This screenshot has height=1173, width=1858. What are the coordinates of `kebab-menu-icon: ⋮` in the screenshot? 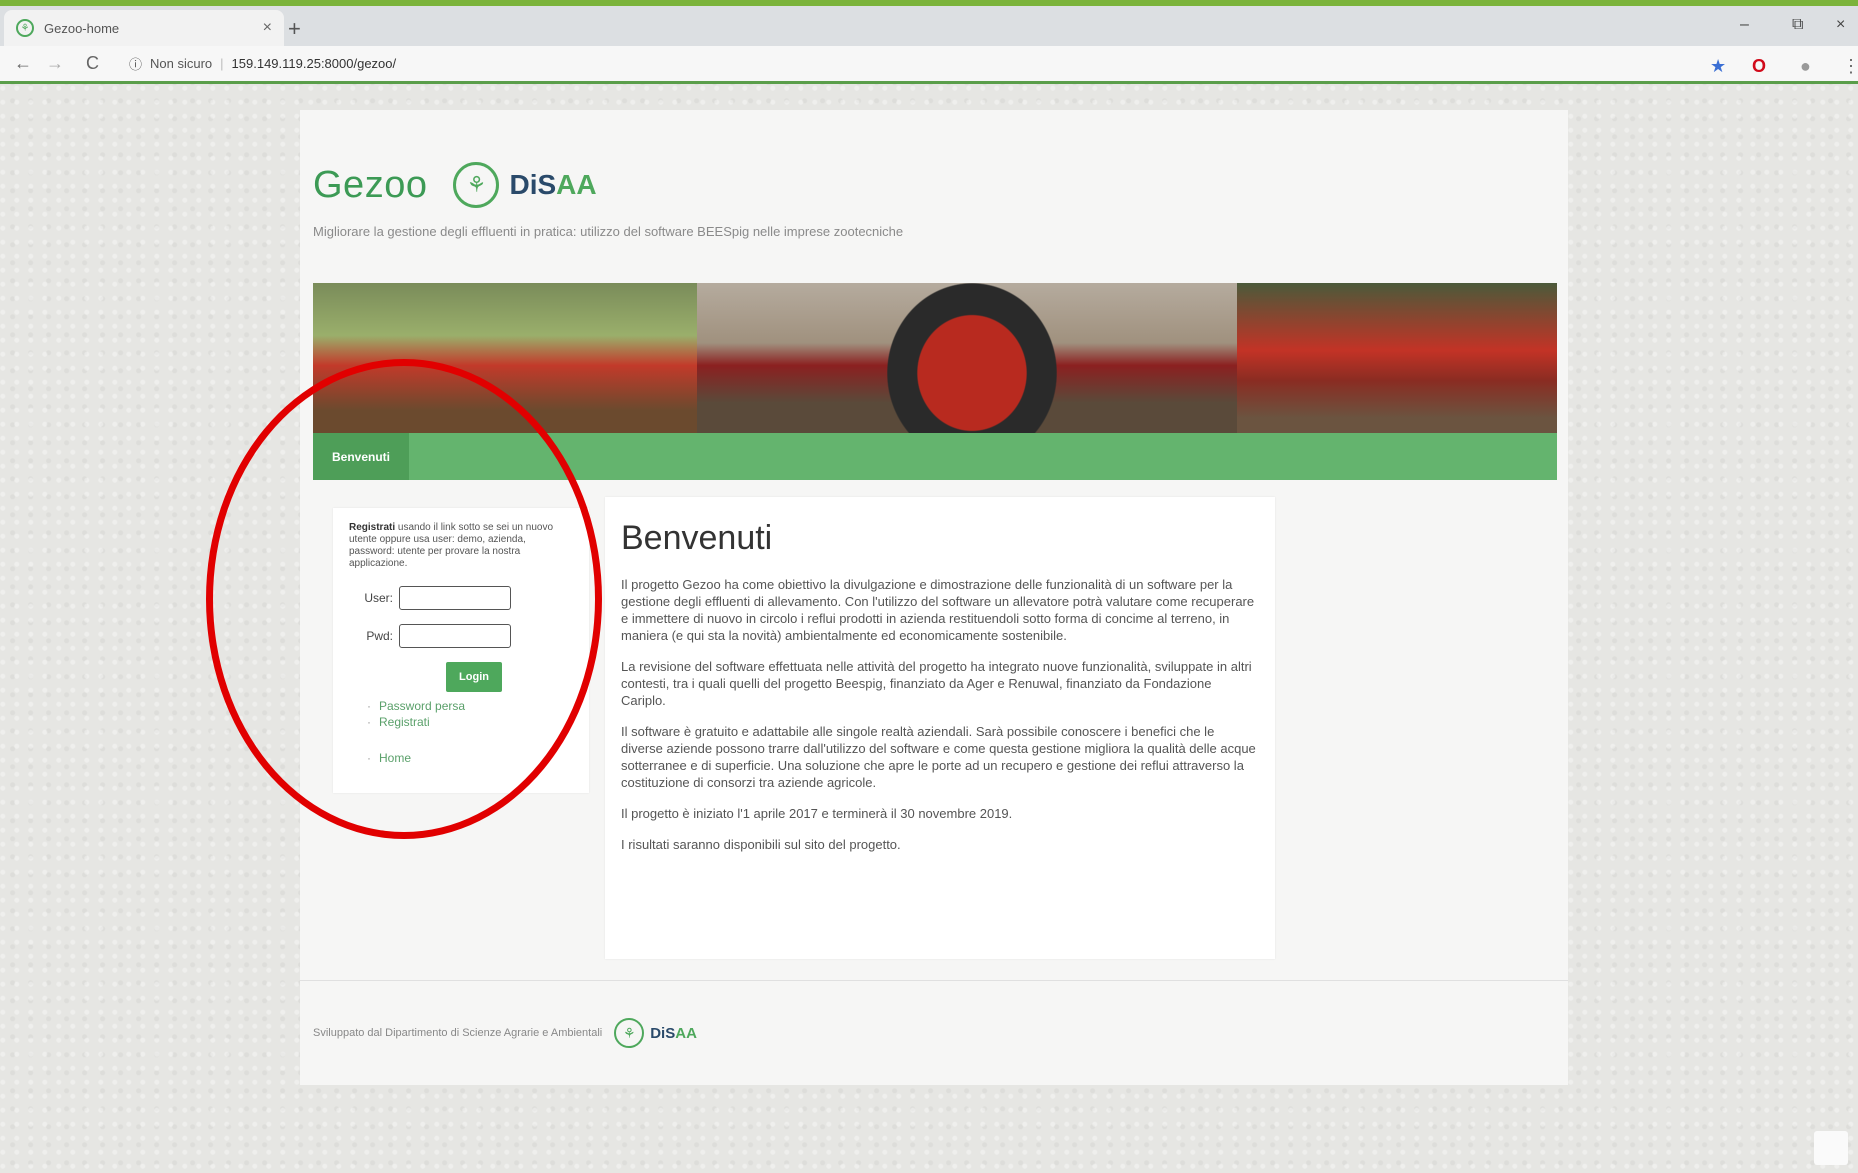 It's located at (1850, 66).